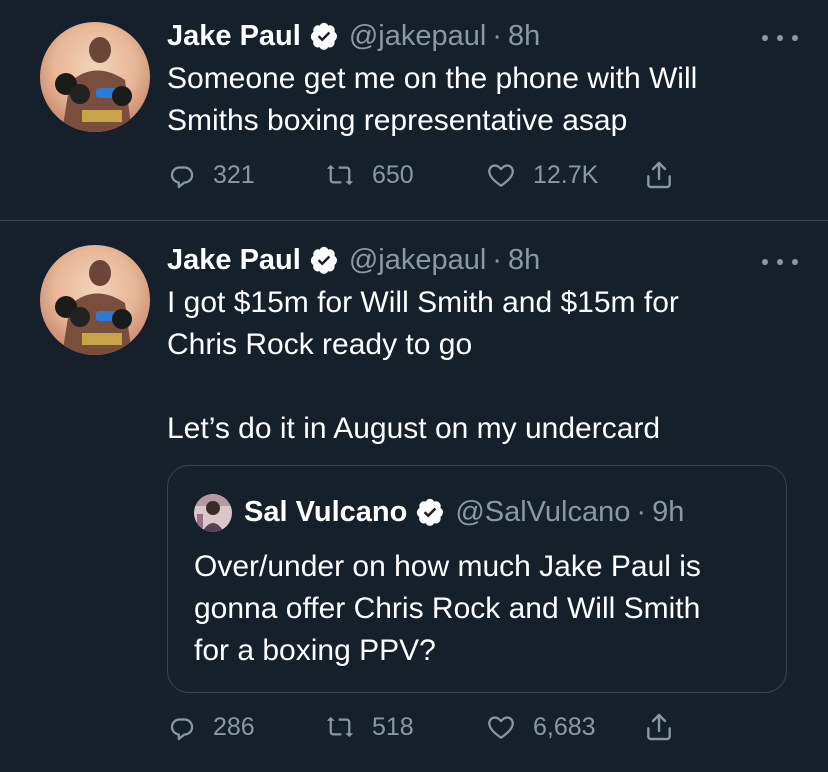 Image resolution: width=828 pixels, height=772 pixels. What do you see at coordinates (369, 175) in the screenshot?
I see `retweet-button: 650` at bounding box center [369, 175].